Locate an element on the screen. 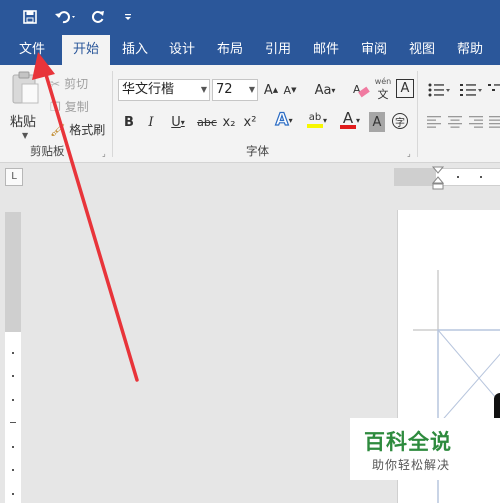 The width and height of the screenshot is (500, 503). font-color-icon: A is located at coordinates (348, 118).